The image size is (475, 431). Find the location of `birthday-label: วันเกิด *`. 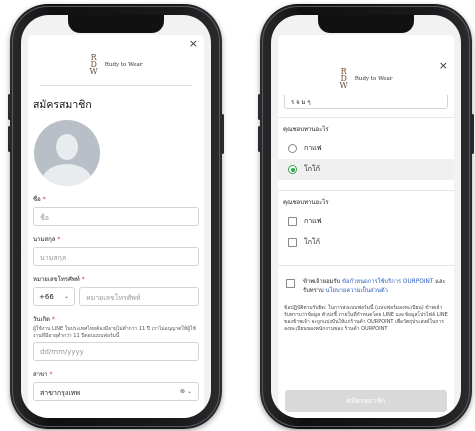

birthday-label: วันเกิด * is located at coordinates (44, 319).